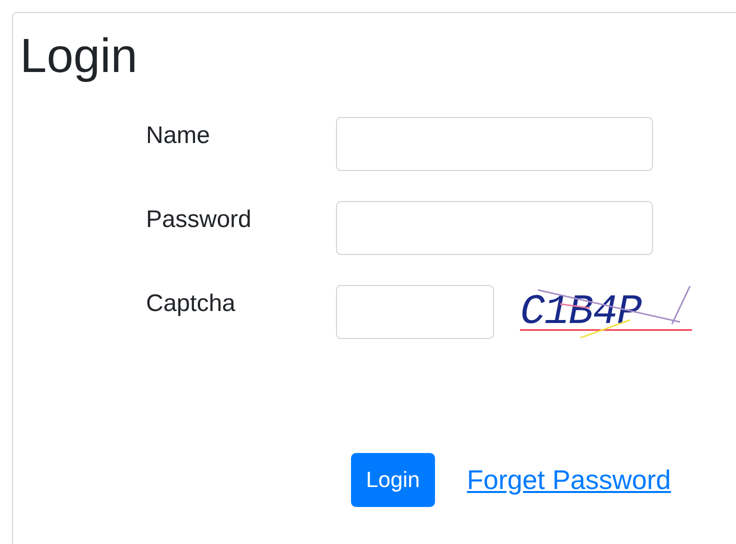 This screenshot has width=736, height=544. I want to click on field-label: Password, so click(199, 220).